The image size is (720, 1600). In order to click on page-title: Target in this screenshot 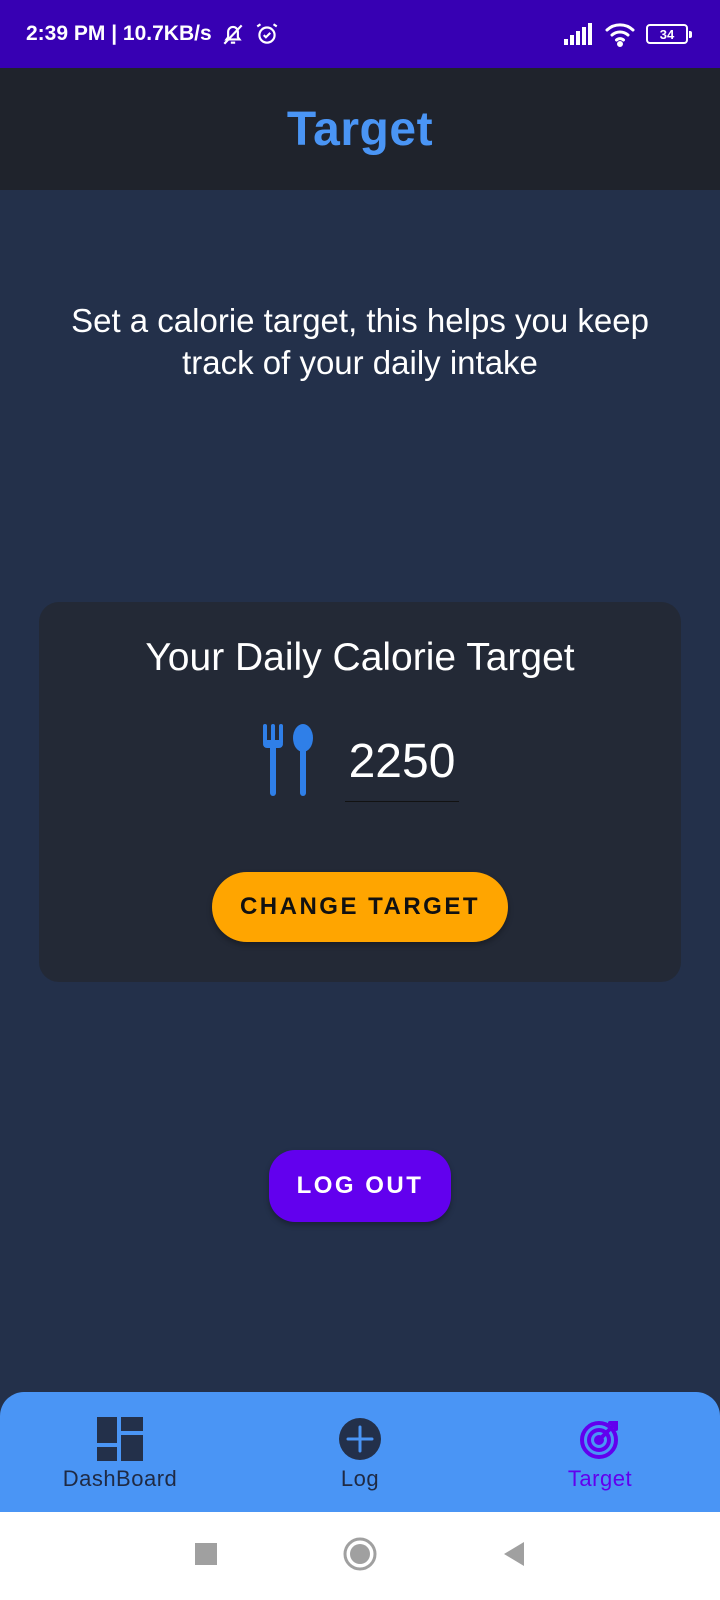, I will do `click(360, 129)`.